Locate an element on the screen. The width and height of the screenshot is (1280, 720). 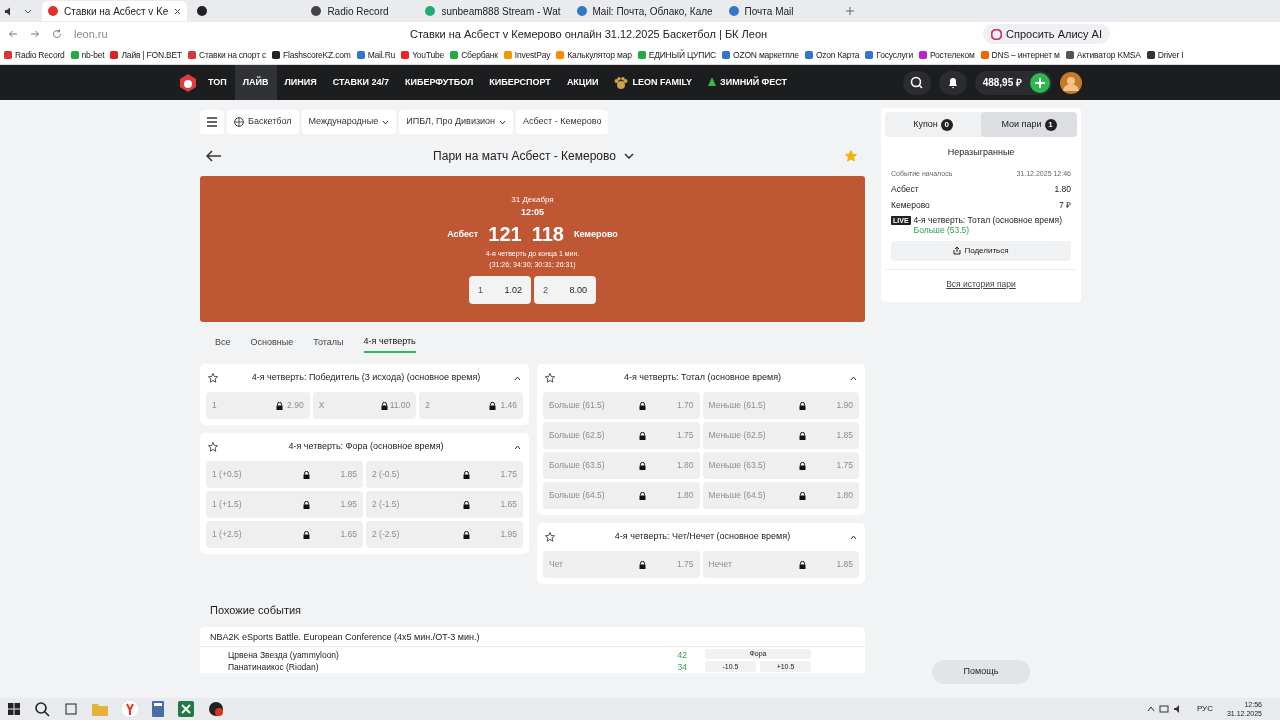
calculator-icon is located at coordinates (158, 709).